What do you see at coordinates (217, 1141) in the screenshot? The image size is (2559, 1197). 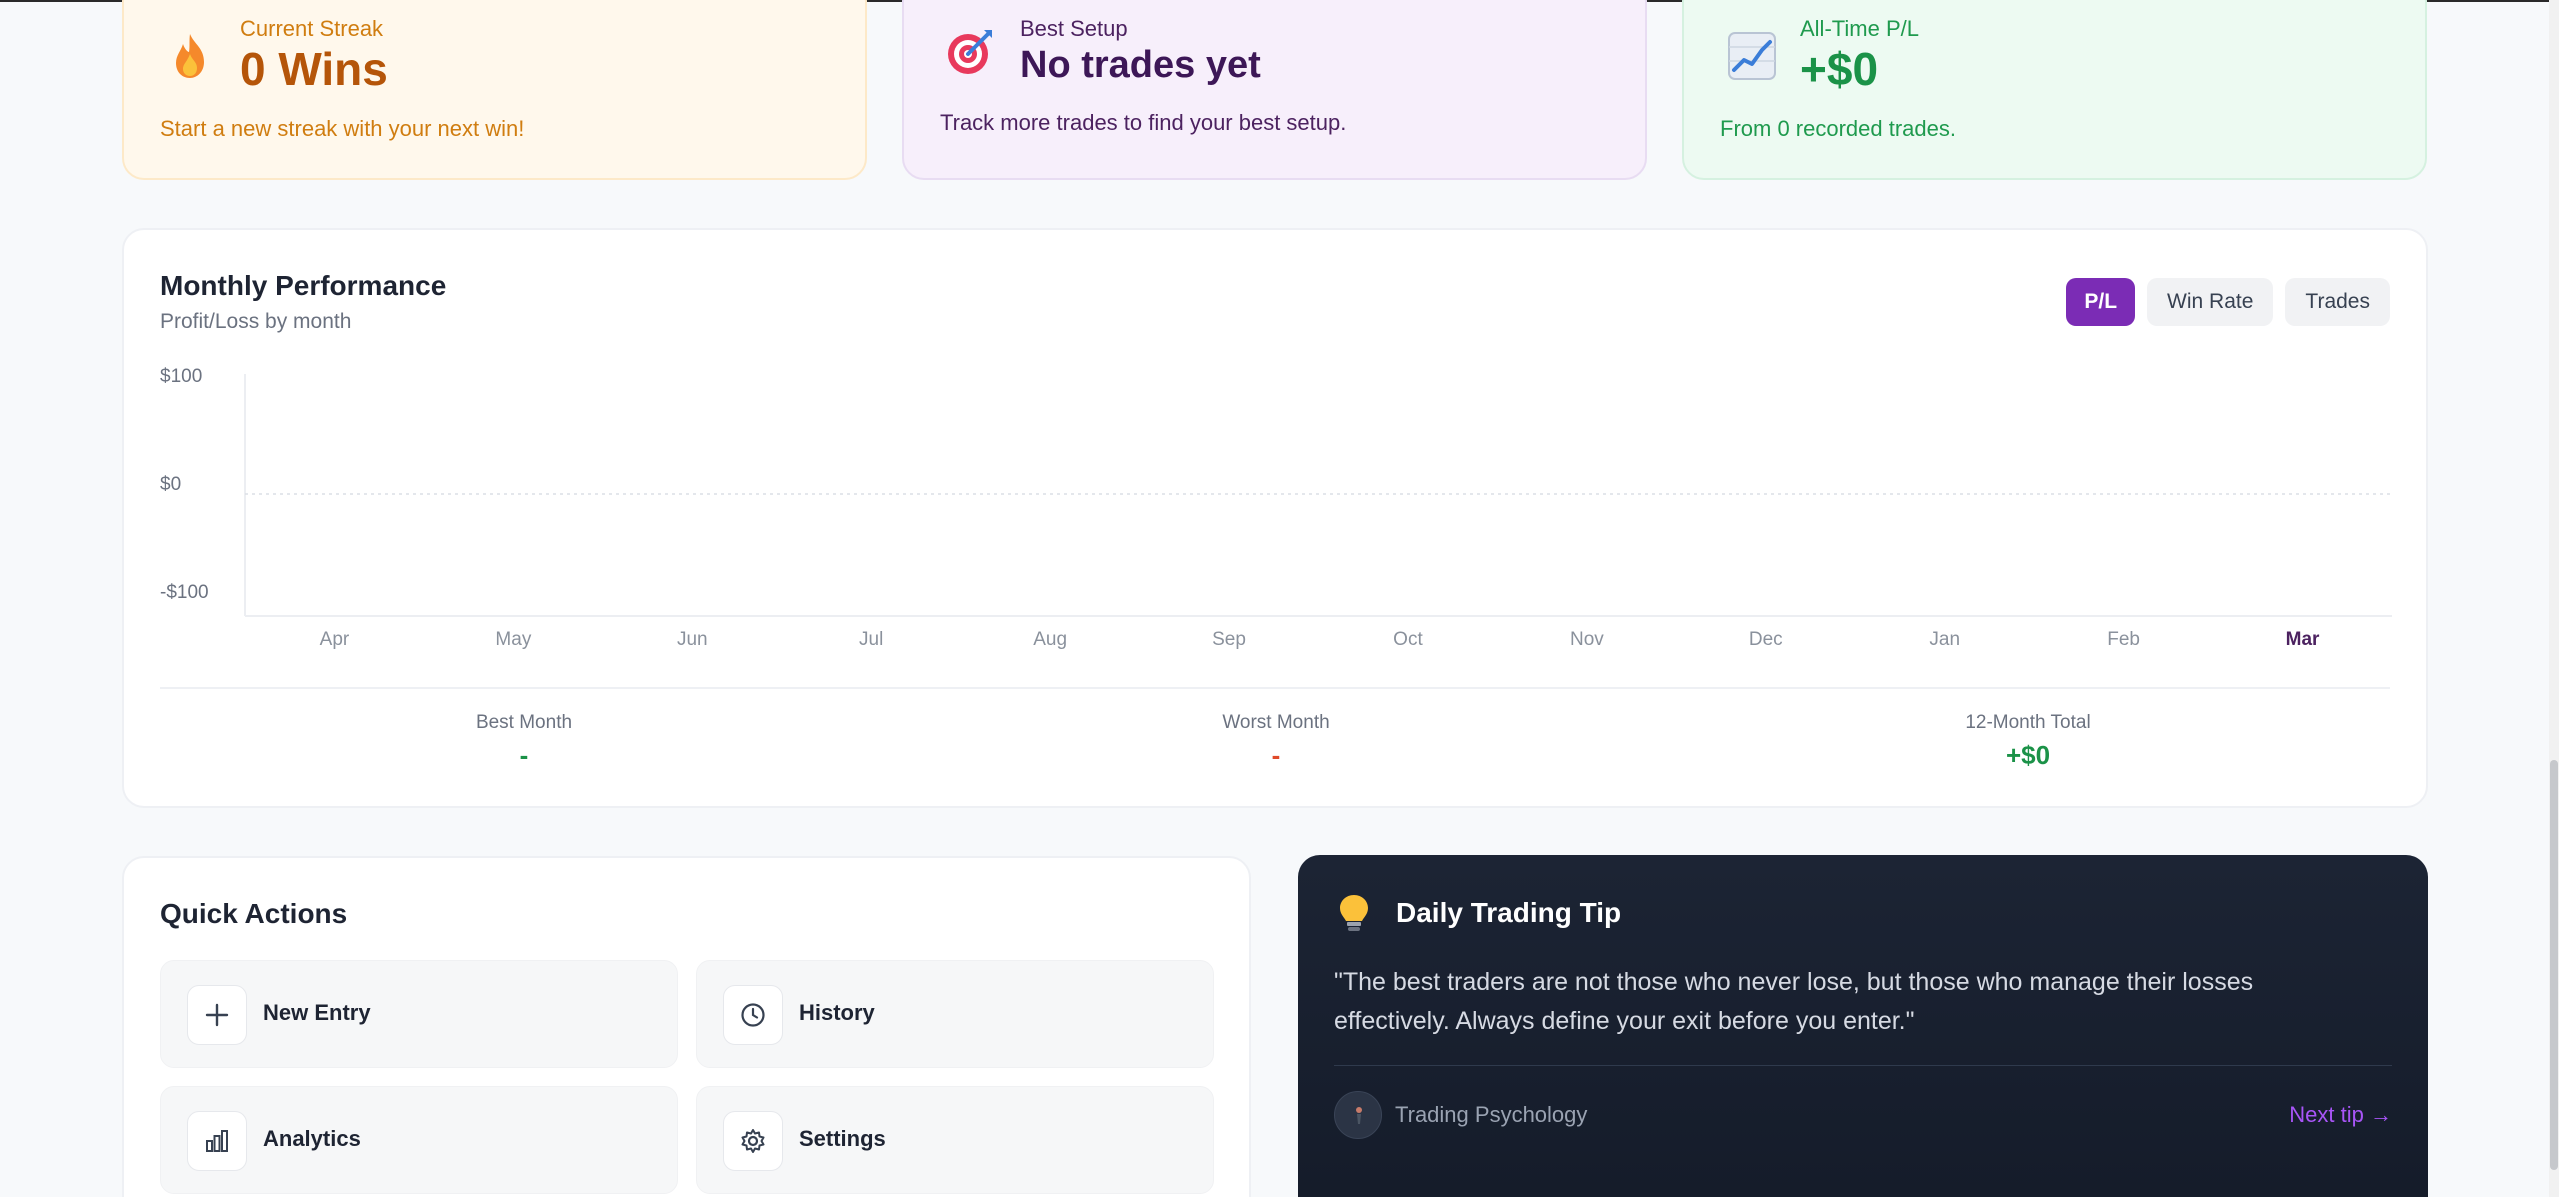 I see `bar-chart-icon` at bounding box center [217, 1141].